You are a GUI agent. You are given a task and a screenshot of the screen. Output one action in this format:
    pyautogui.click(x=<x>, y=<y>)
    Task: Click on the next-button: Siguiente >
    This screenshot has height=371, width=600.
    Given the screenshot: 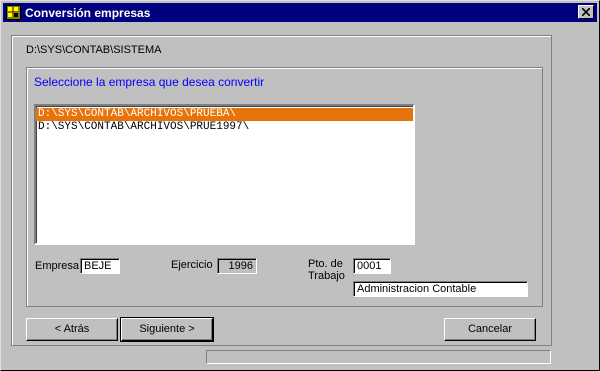 What is the action you would take?
    pyautogui.click(x=167, y=329)
    